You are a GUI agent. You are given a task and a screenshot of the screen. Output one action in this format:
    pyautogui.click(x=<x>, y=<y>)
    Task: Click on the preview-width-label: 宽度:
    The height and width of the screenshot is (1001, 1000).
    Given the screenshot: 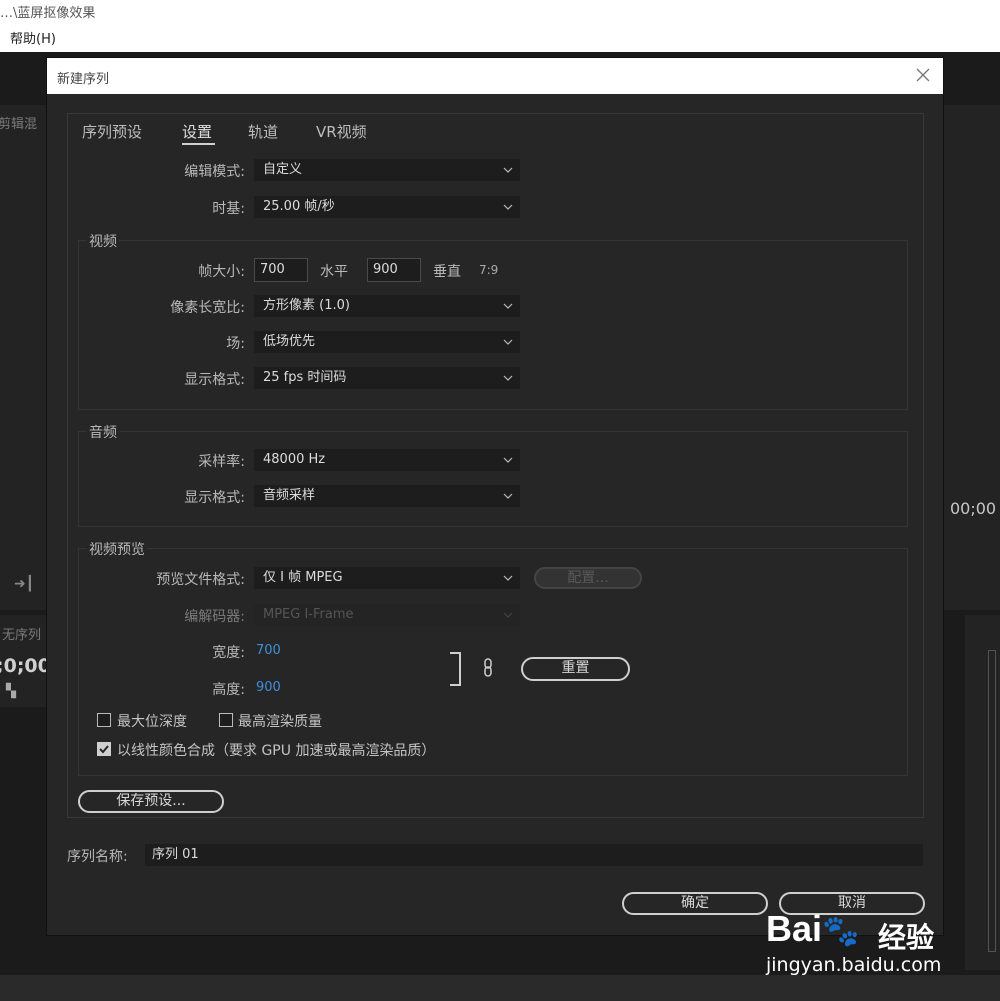 What is the action you would take?
    pyautogui.click(x=228, y=653)
    